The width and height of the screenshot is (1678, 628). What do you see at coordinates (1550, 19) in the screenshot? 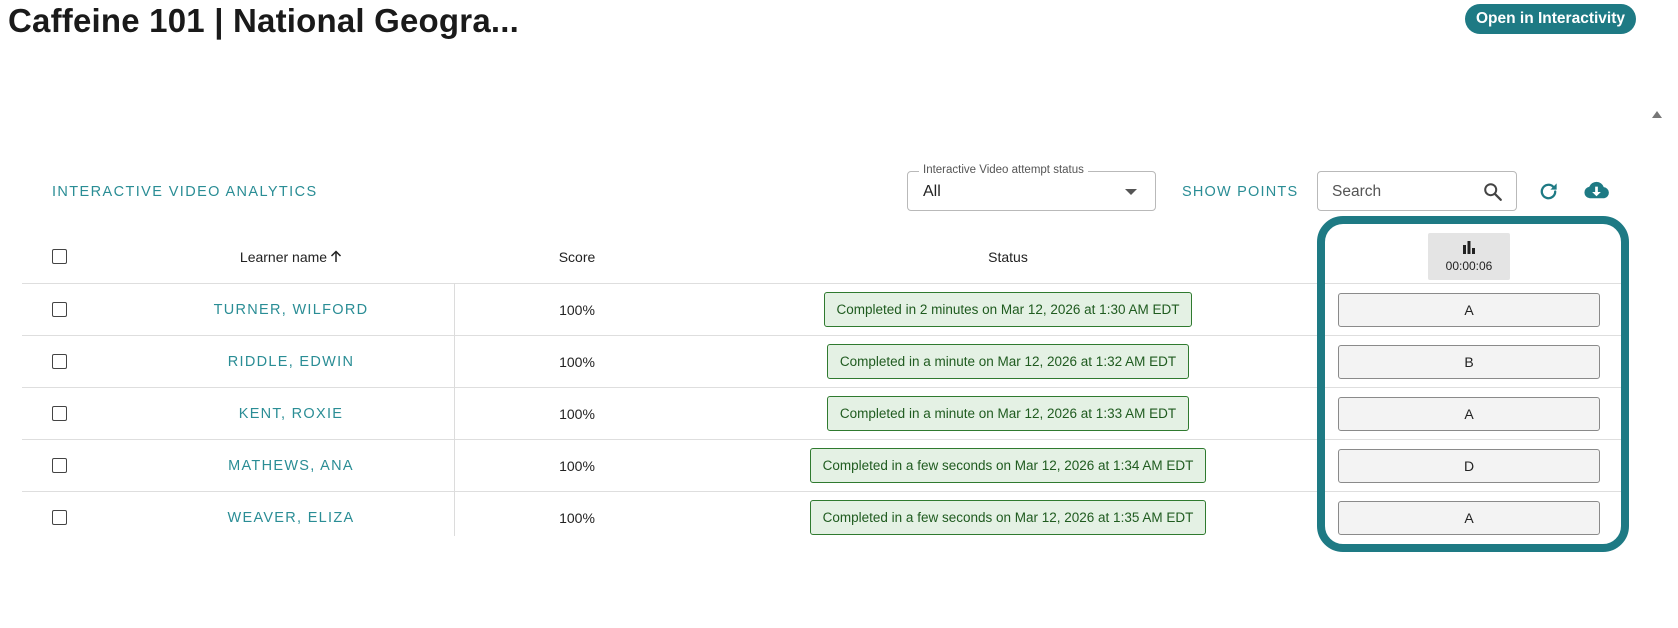
I see `open-in-interactivity-button: Open in Interactivity` at bounding box center [1550, 19].